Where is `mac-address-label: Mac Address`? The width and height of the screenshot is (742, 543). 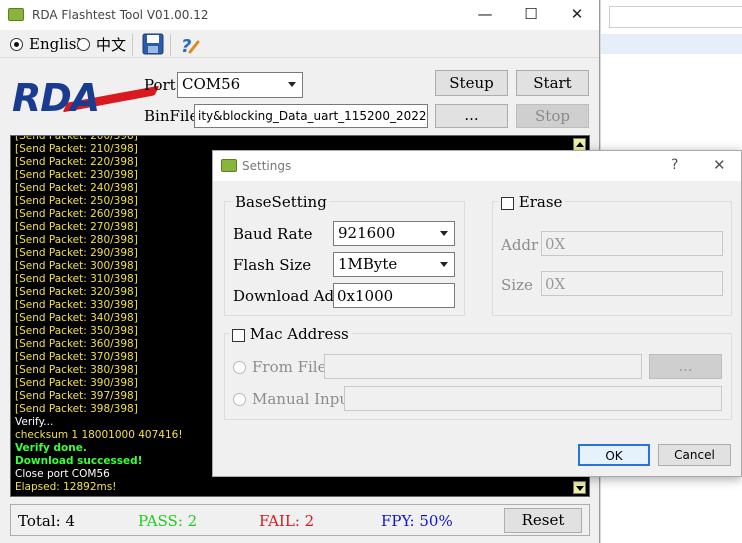
mac-address-label: Mac Address is located at coordinates (299, 334).